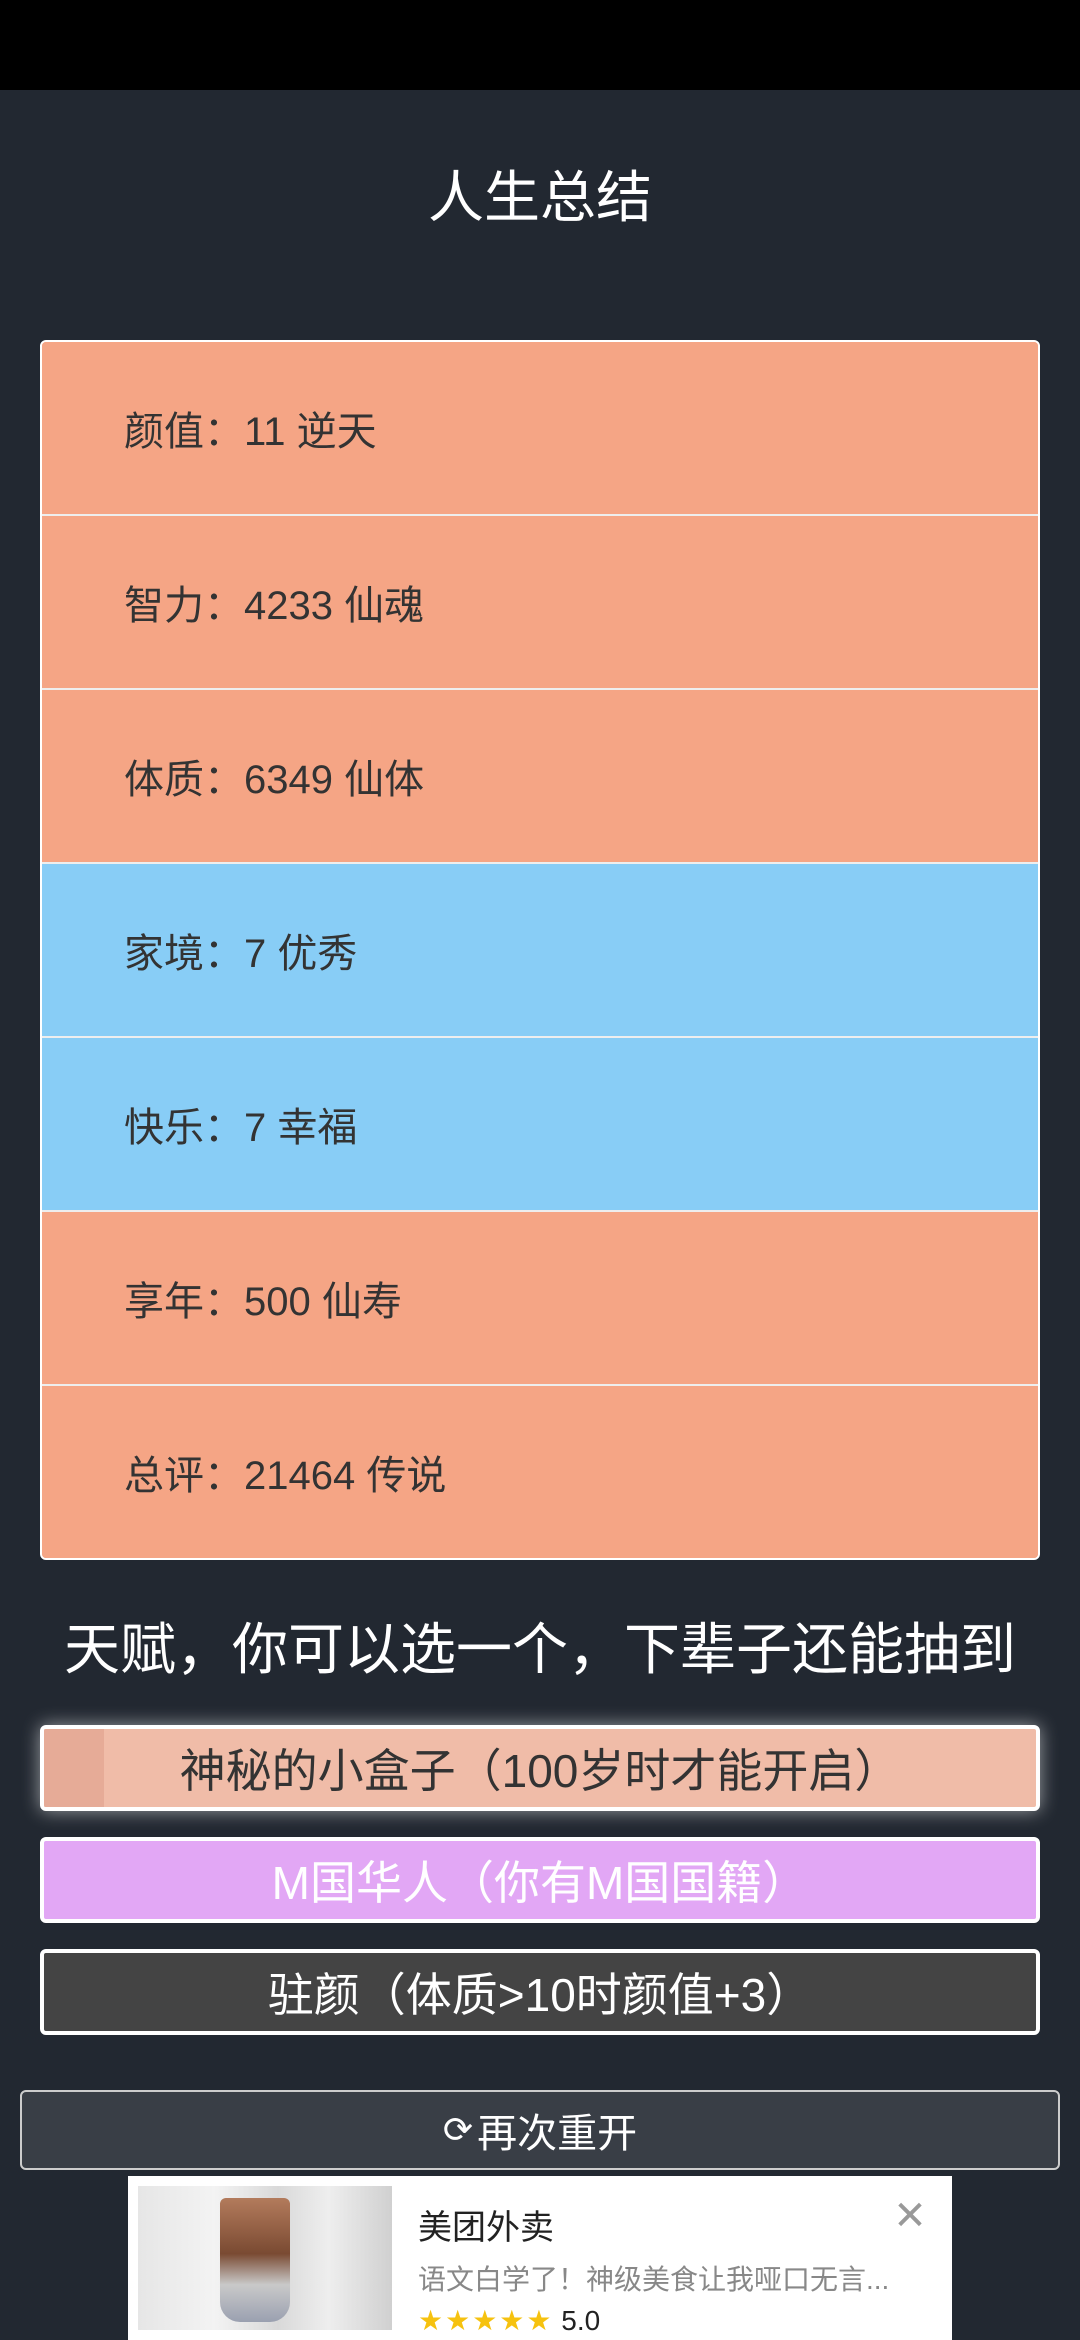 Image resolution: width=1080 pixels, height=2340 pixels. Describe the element at coordinates (540, 1472) in the screenshot. I see `stat-row-overall: 总评：21464 传说` at that location.